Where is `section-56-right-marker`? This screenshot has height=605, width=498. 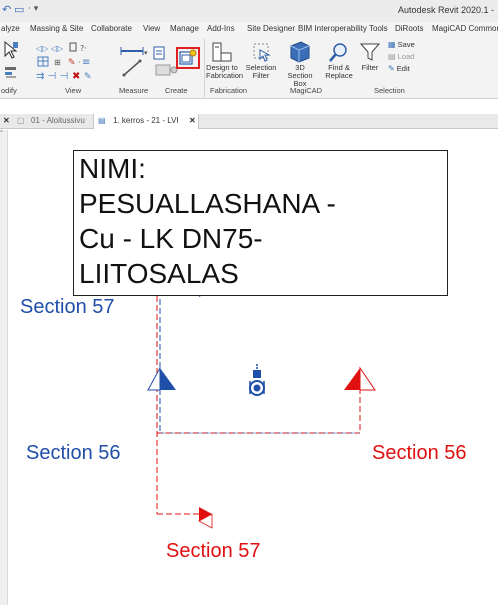 section-56-right-marker is located at coordinates (360, 378).